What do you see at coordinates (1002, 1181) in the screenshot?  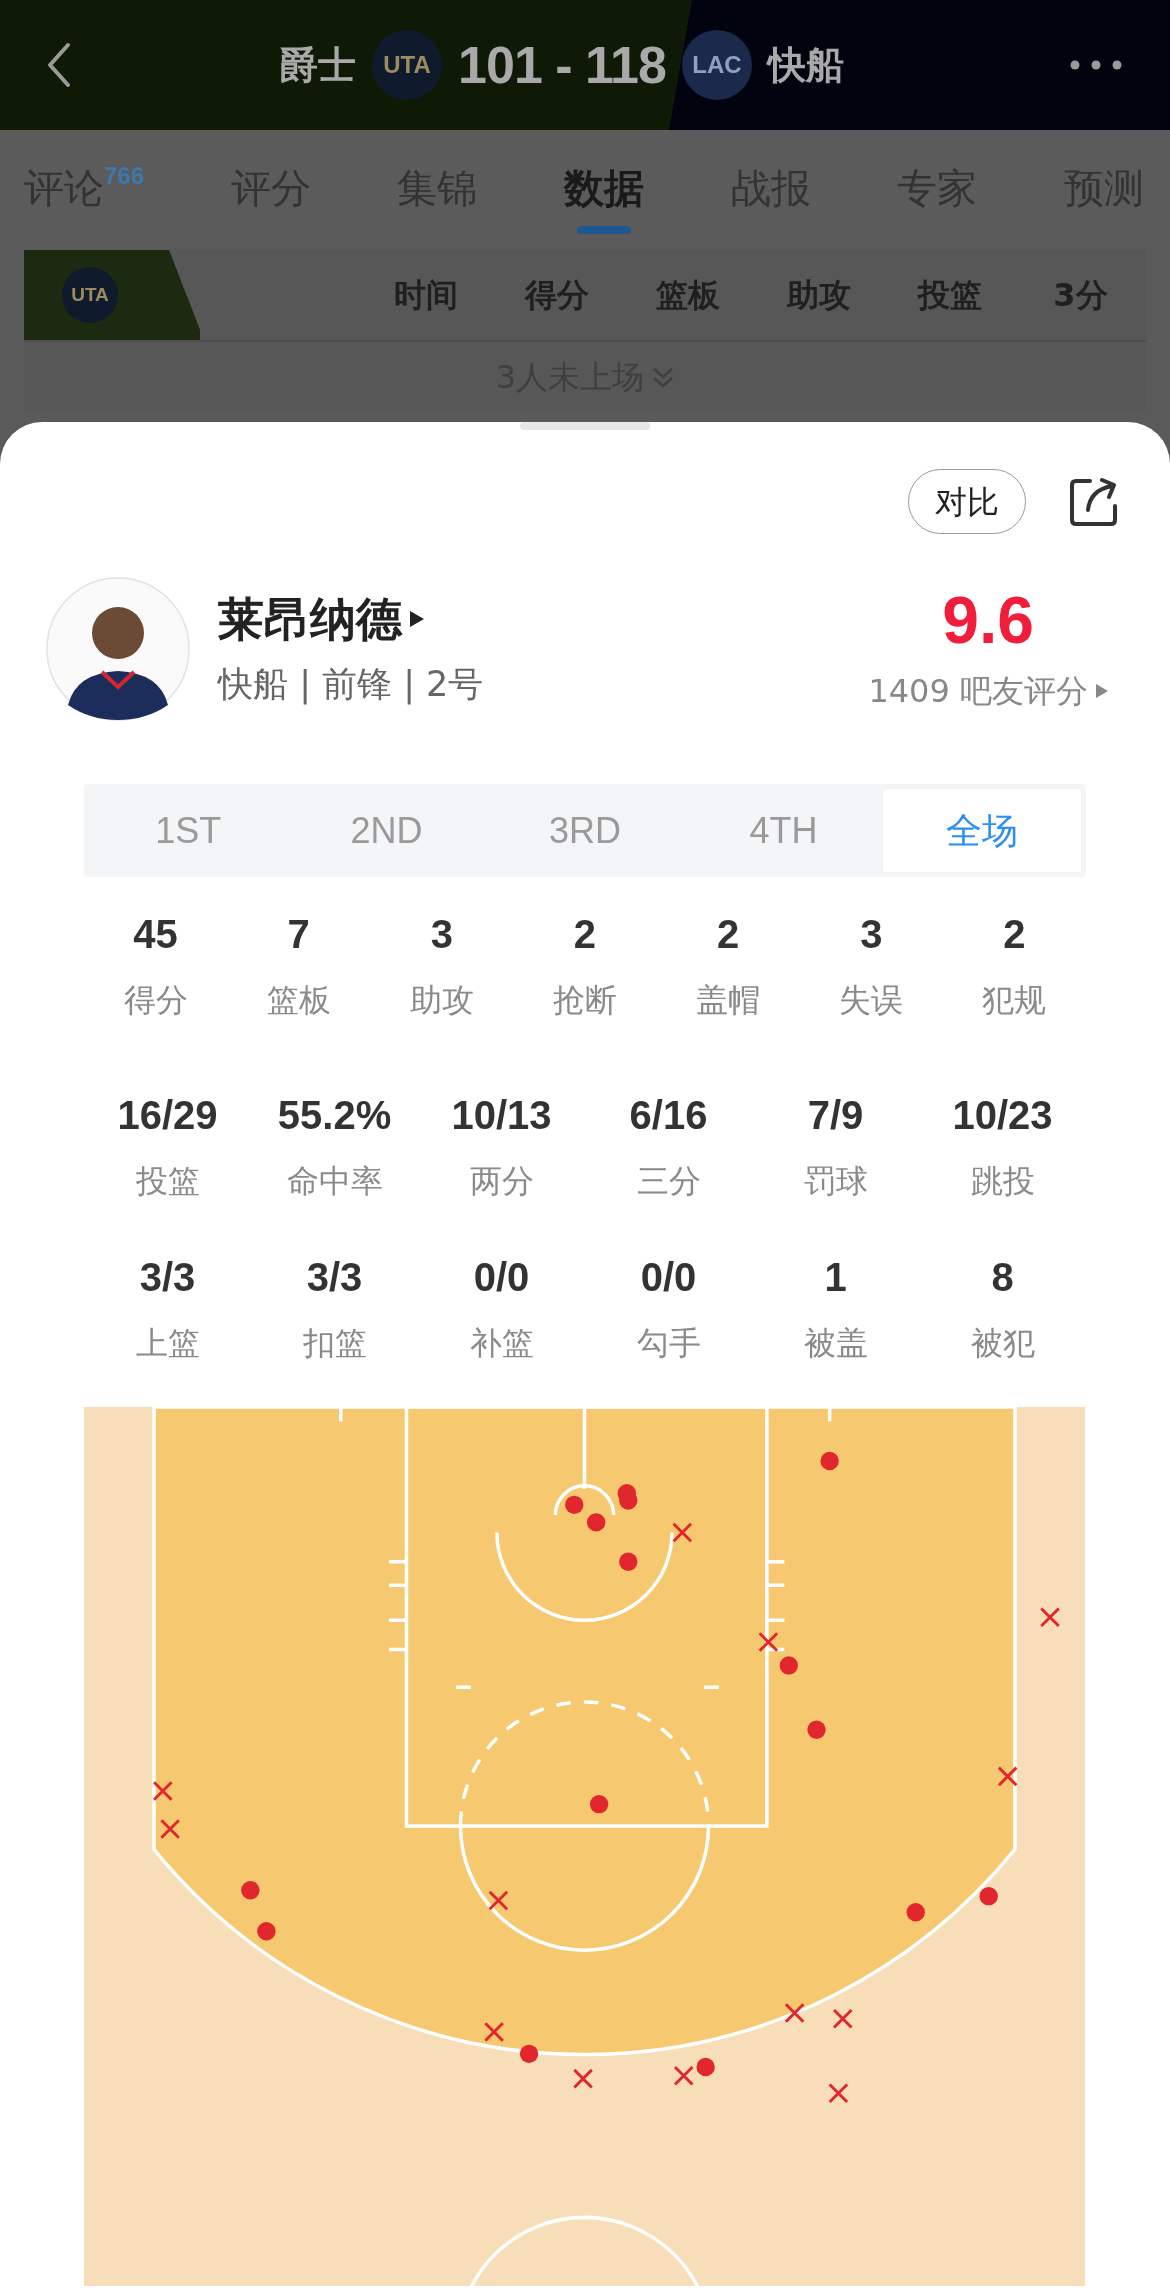 I see `stat-label: 跳投` at bounding box center [1002, 1181].